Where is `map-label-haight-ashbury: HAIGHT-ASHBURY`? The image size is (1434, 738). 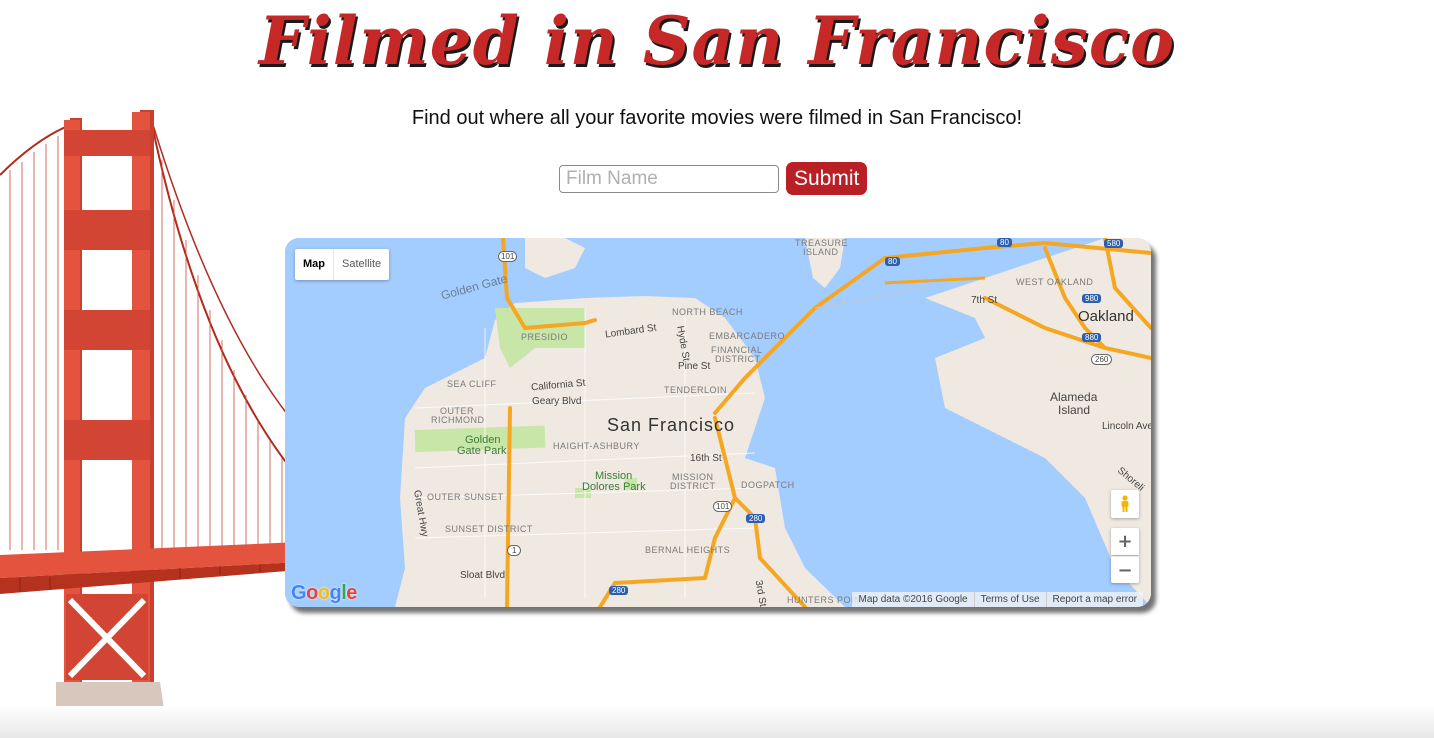
map-label-haight-ashbury: HAIGHT-ASHBURY is located at coordinates (596, 446).